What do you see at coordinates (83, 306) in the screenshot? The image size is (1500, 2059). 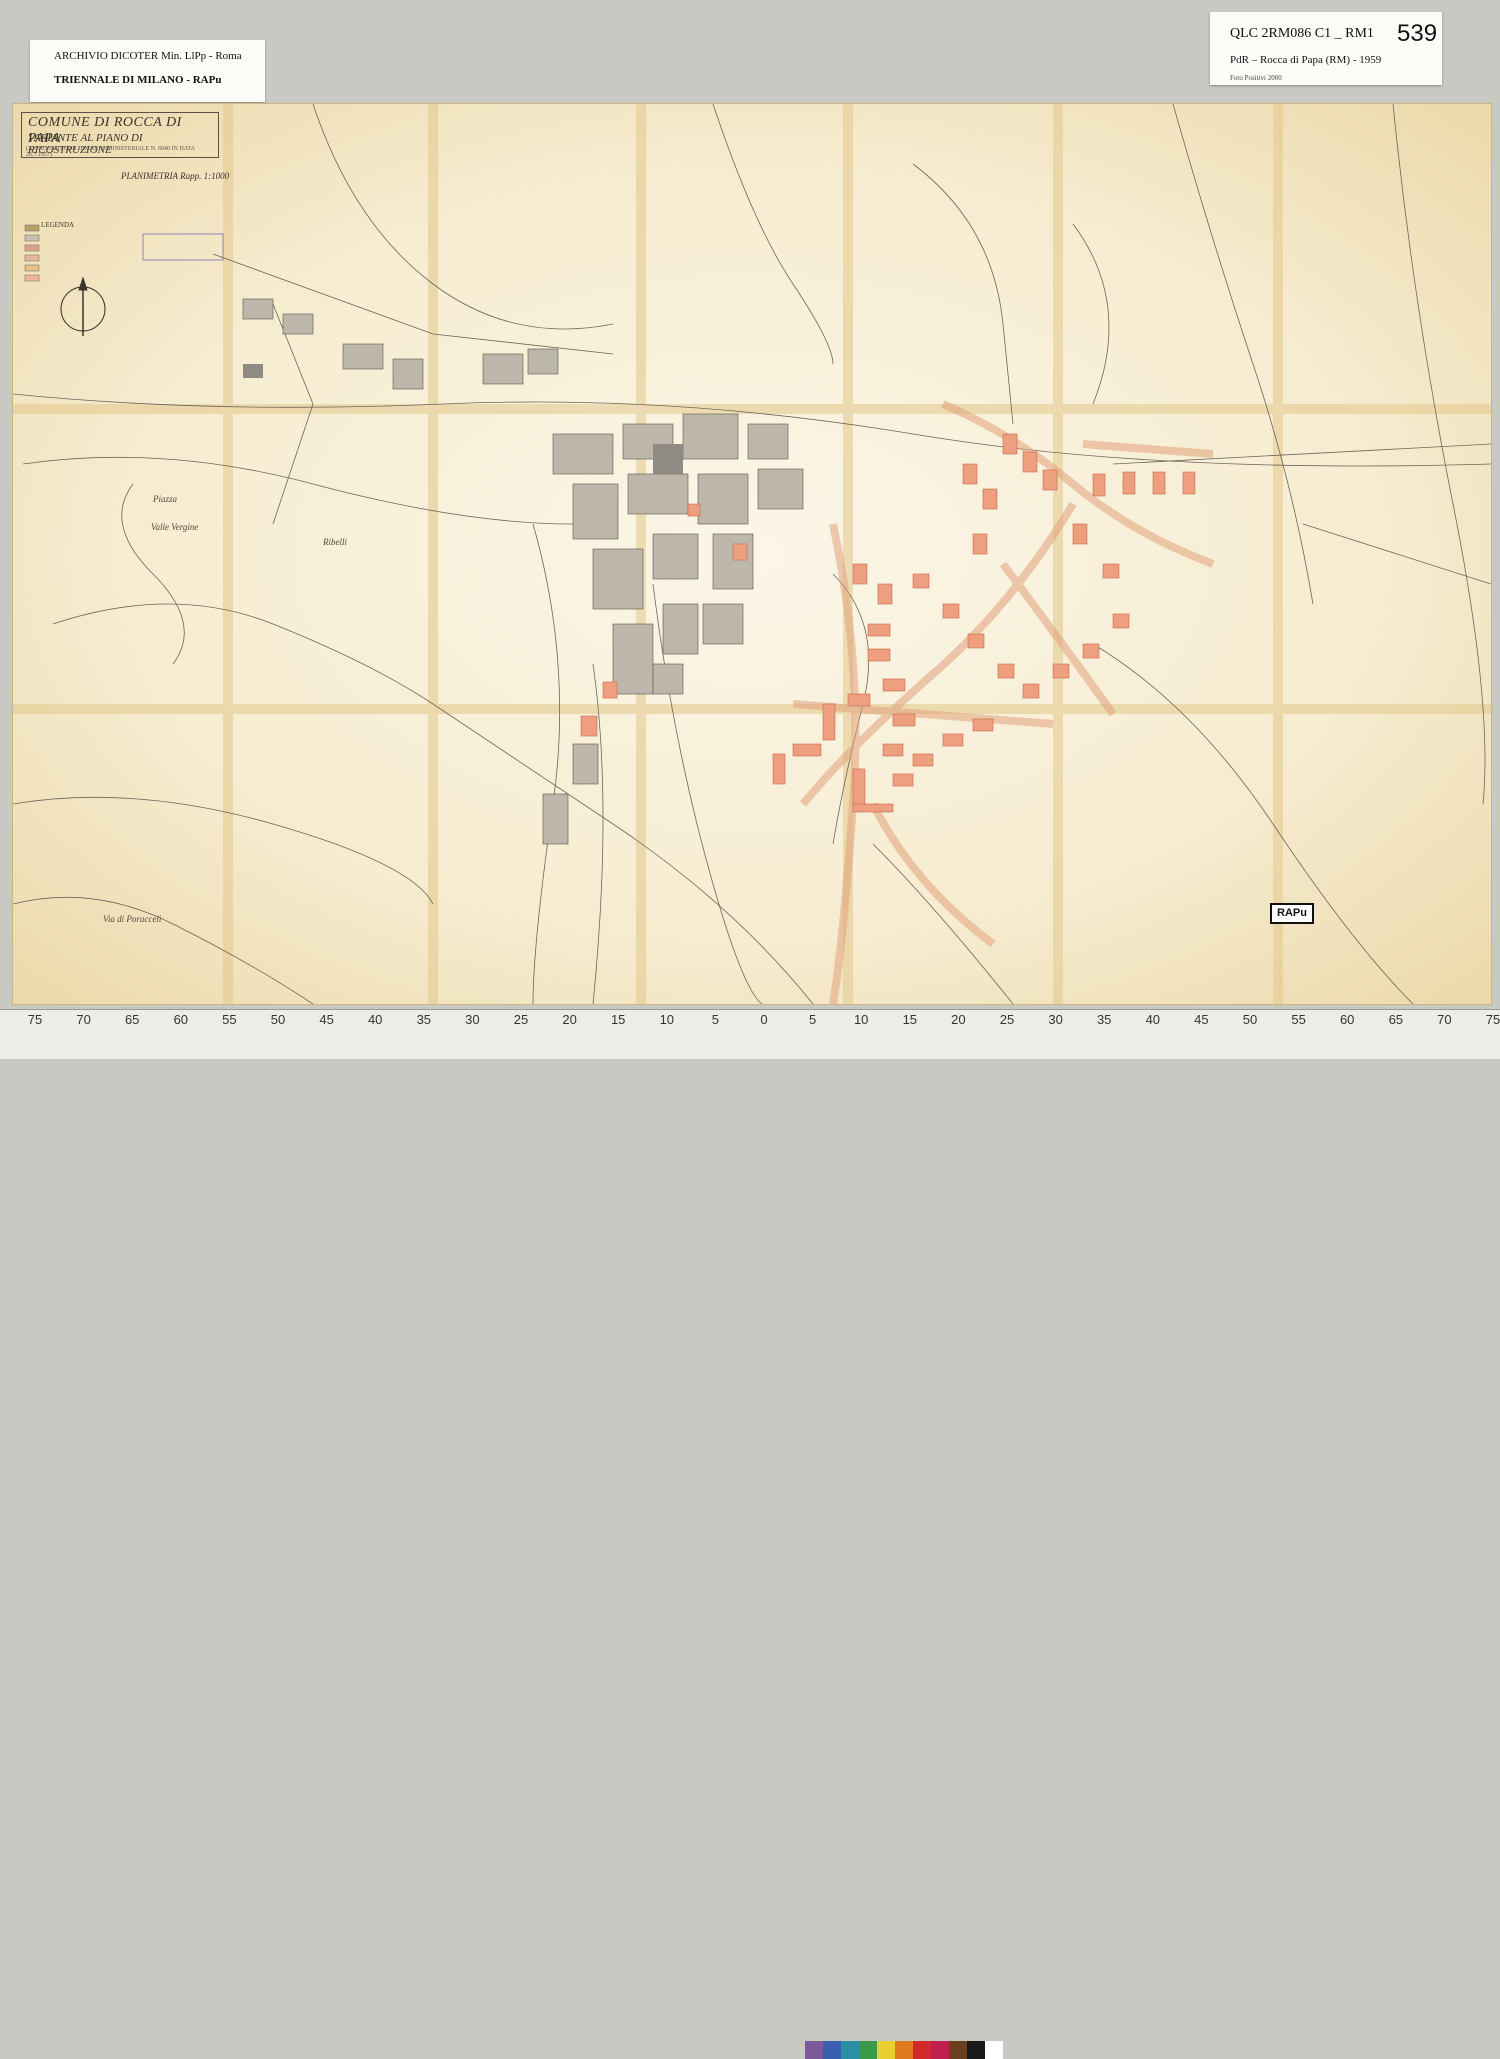 I see `north-arrow-icon` at bounding box center [83, 306].